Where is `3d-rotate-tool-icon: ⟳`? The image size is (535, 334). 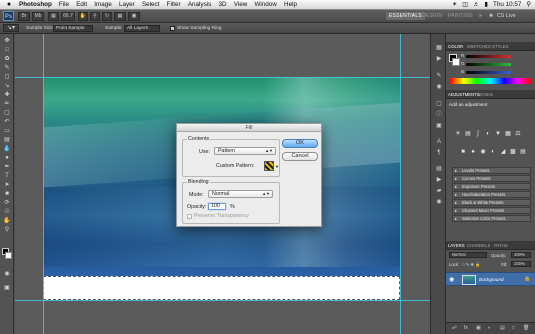 3d-rotate-tool-icon: ⟳ is located at coordinates (7, 203).